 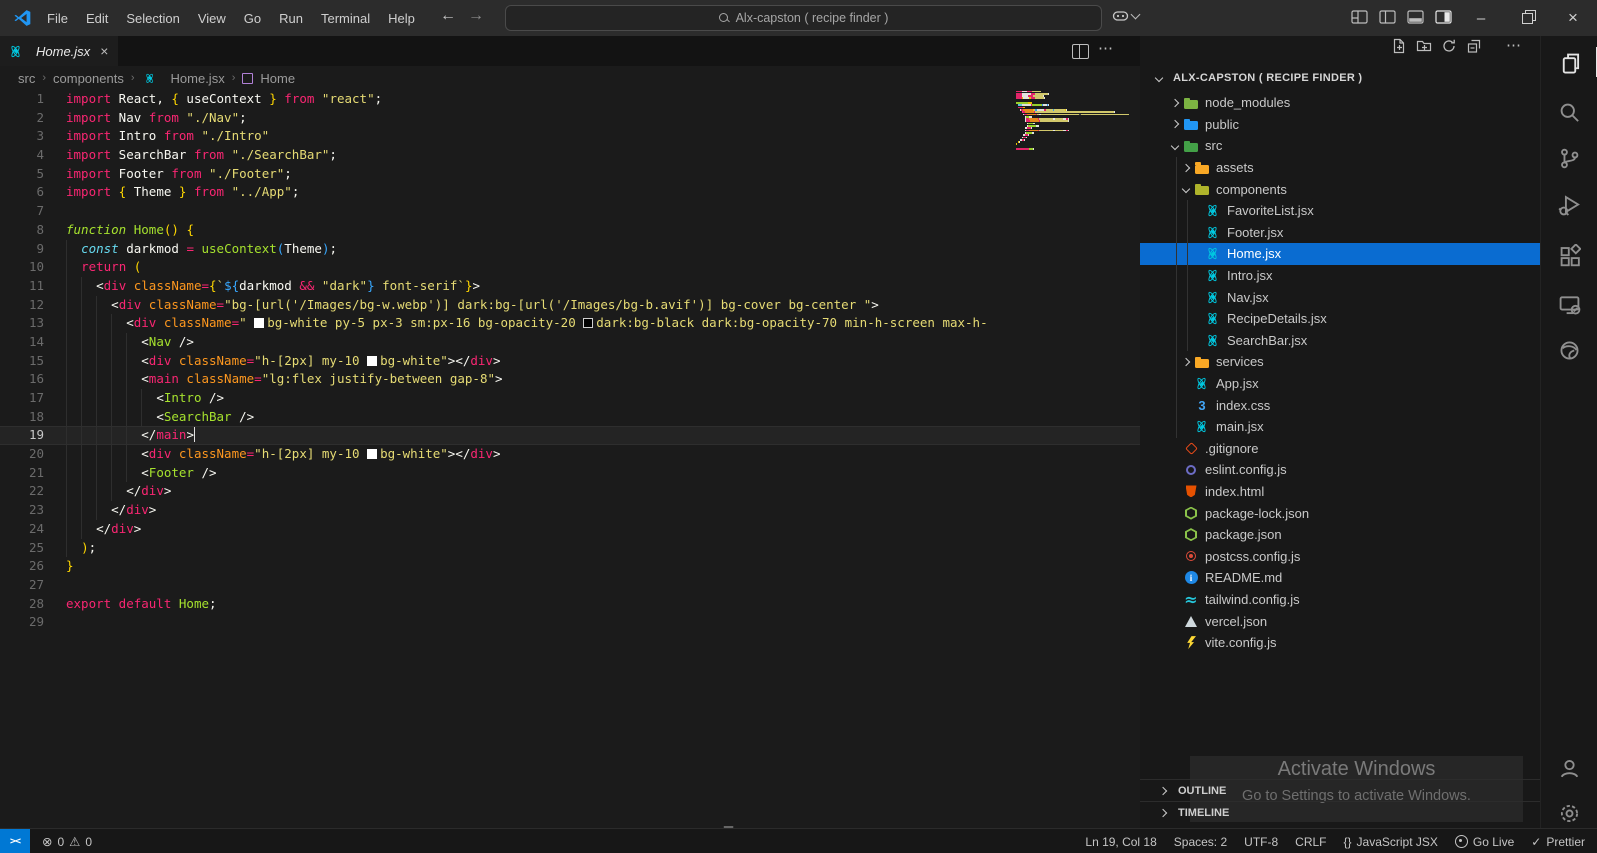 I want to click on tree-item-package-lock-json: package-lock.json, so click(x=1340, y=513).